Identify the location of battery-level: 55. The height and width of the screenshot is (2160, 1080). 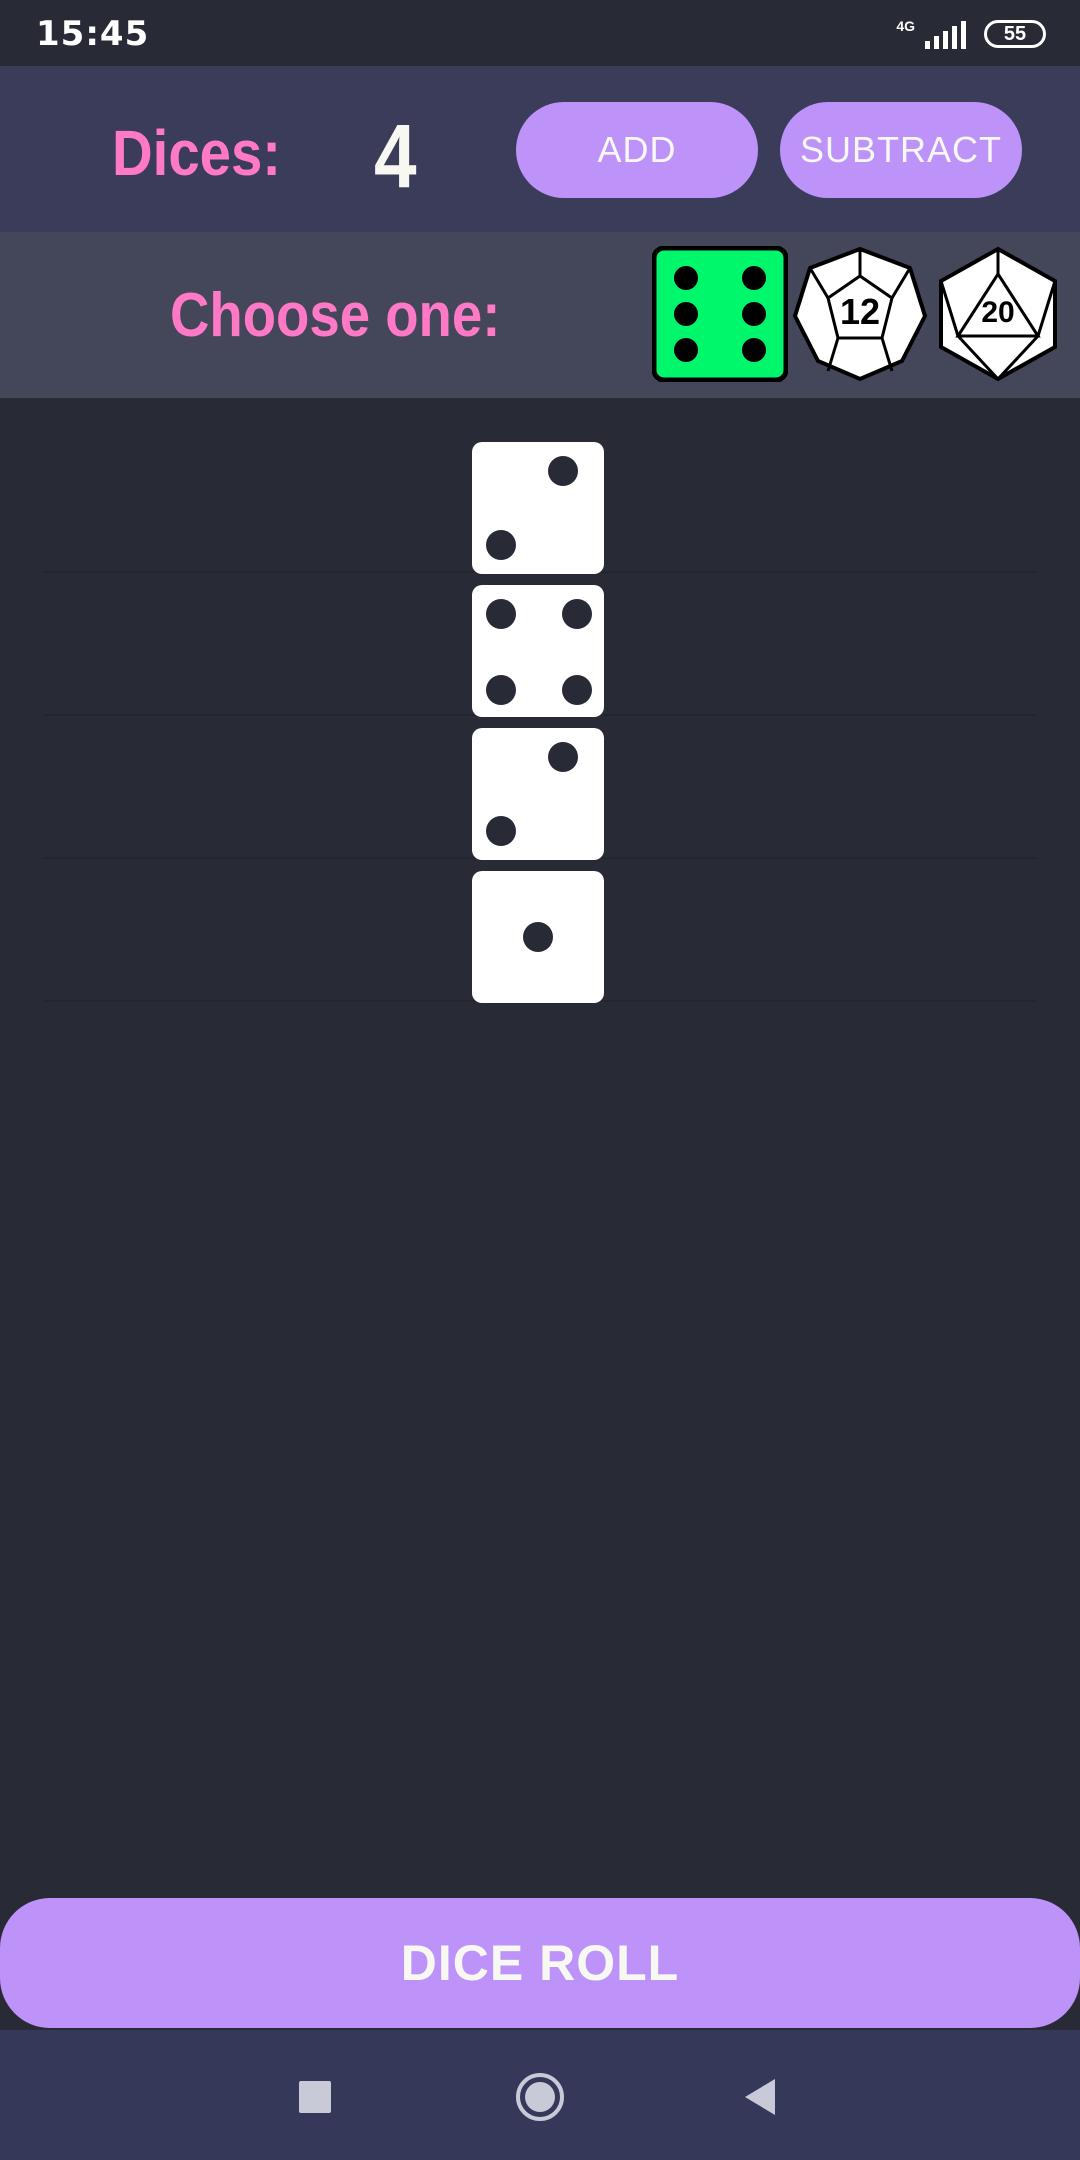
(1015, 33).